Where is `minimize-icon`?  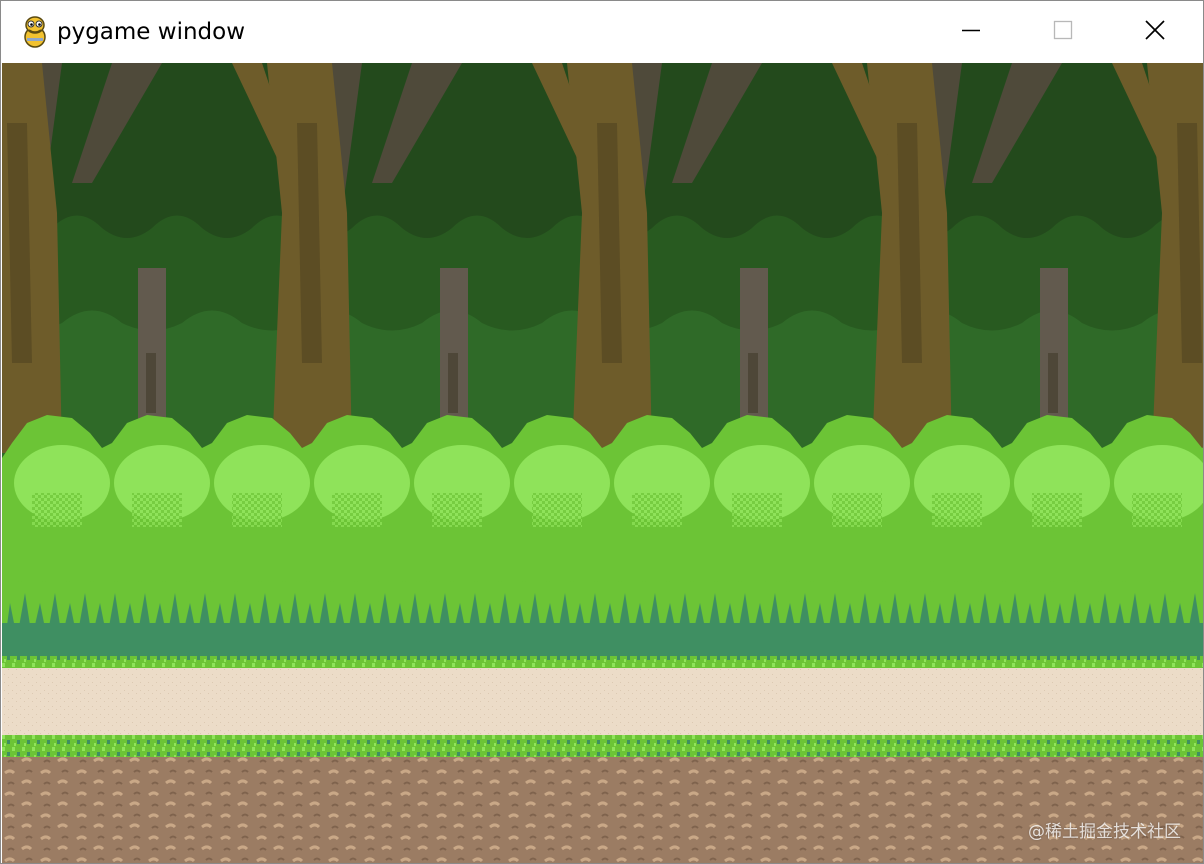 minimize-icon is located at coordinates (971, 32).